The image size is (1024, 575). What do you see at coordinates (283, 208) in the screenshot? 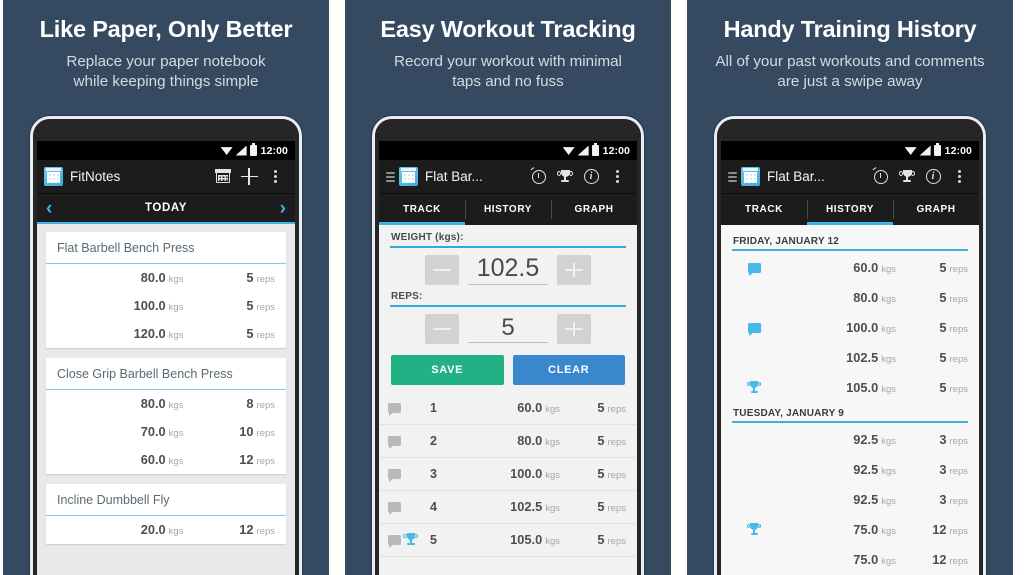
I see `next-day-button: ›` at bounding box center [283, 208].